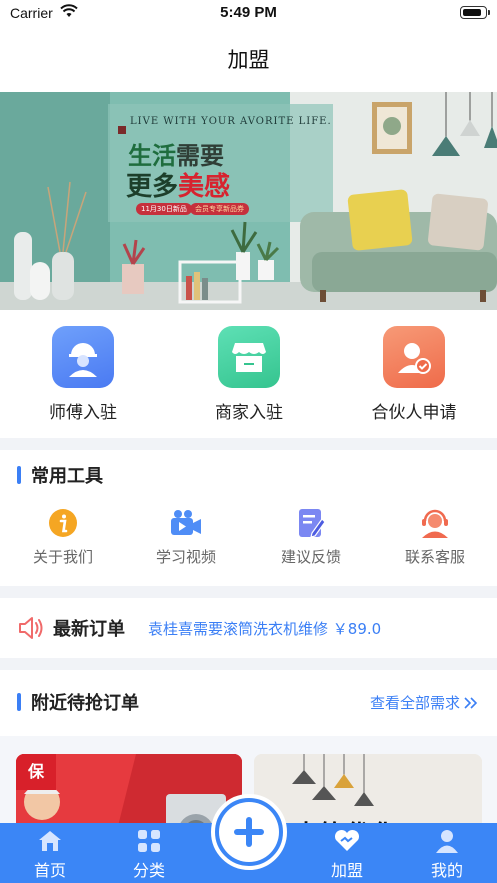  Describe the element at coordinates (185, 557) in the screenshot. I see `tool-video-label: 学习视频` at that location.